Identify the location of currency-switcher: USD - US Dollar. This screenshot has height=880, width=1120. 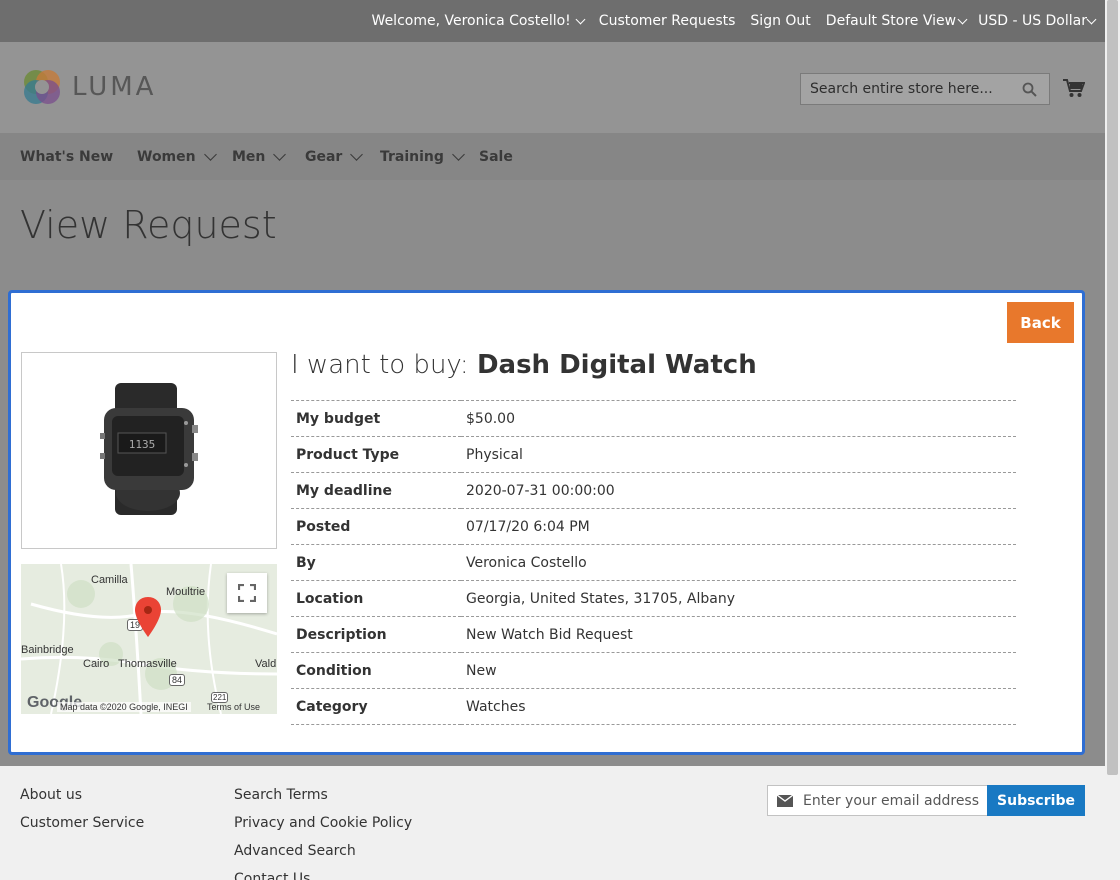
(1037, 21).